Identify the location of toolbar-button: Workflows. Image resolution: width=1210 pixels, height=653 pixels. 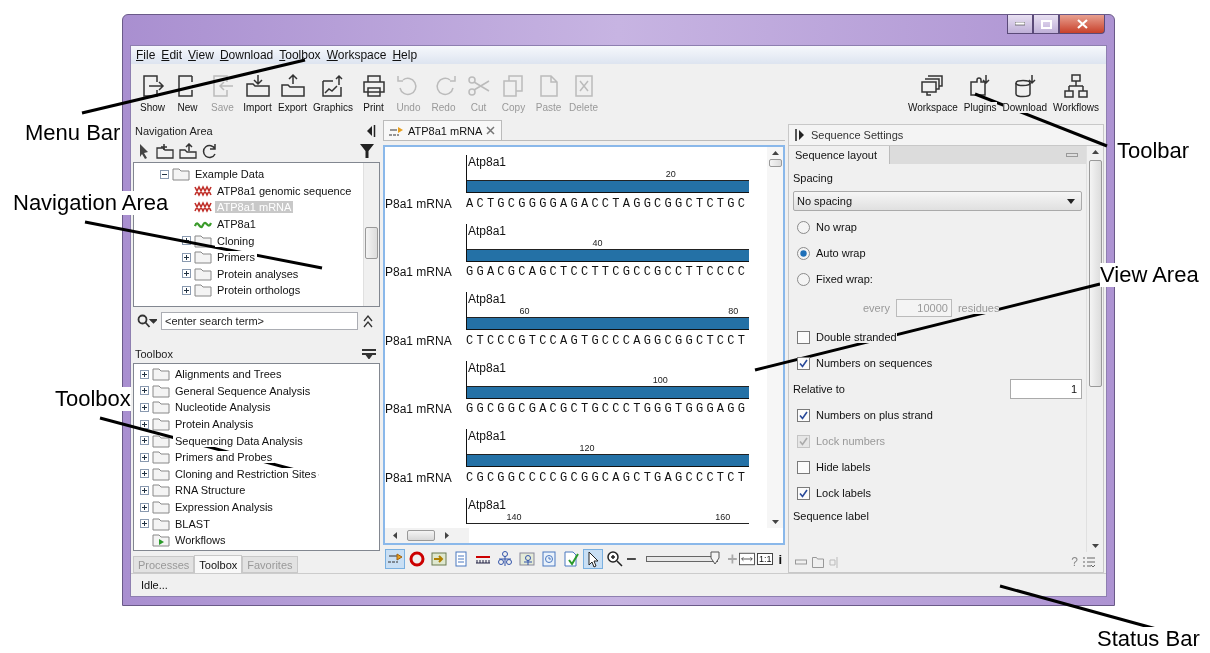
(1076, 92).